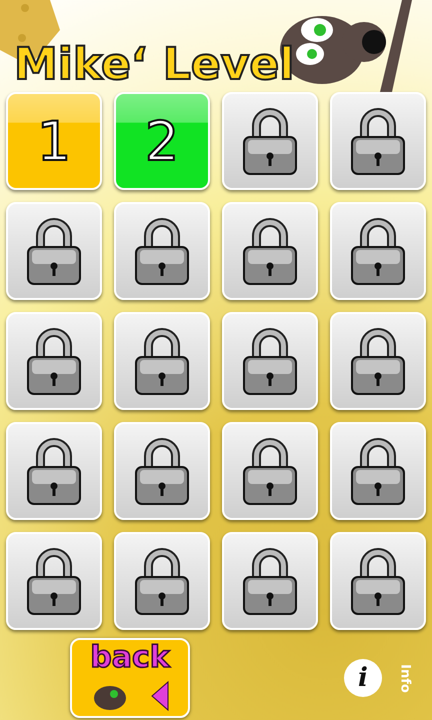 The image size is (432, 720). What do you see at coordinates (154, 64) in the screenshot?
I see `game-title: Mike‘ Level` at bounding box center [154, 64].